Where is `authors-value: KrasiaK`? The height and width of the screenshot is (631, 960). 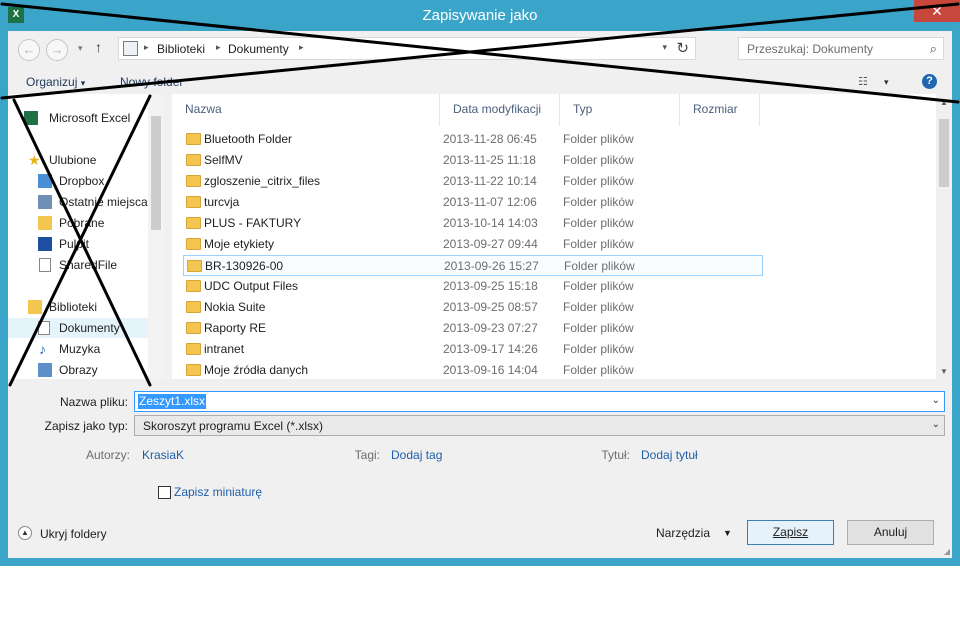
authors-value: KrasiaK is located at coordinates (163, 455).